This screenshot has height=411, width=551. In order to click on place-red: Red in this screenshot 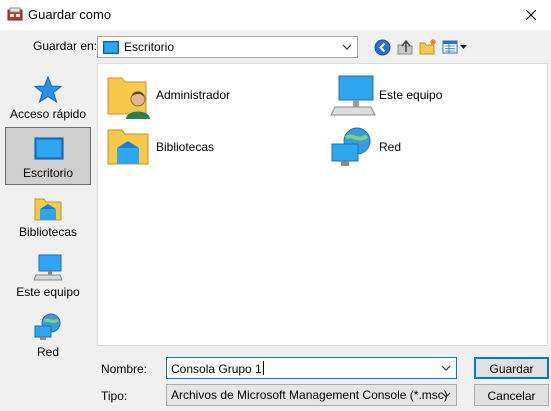, I will do `click(48, 336)`.